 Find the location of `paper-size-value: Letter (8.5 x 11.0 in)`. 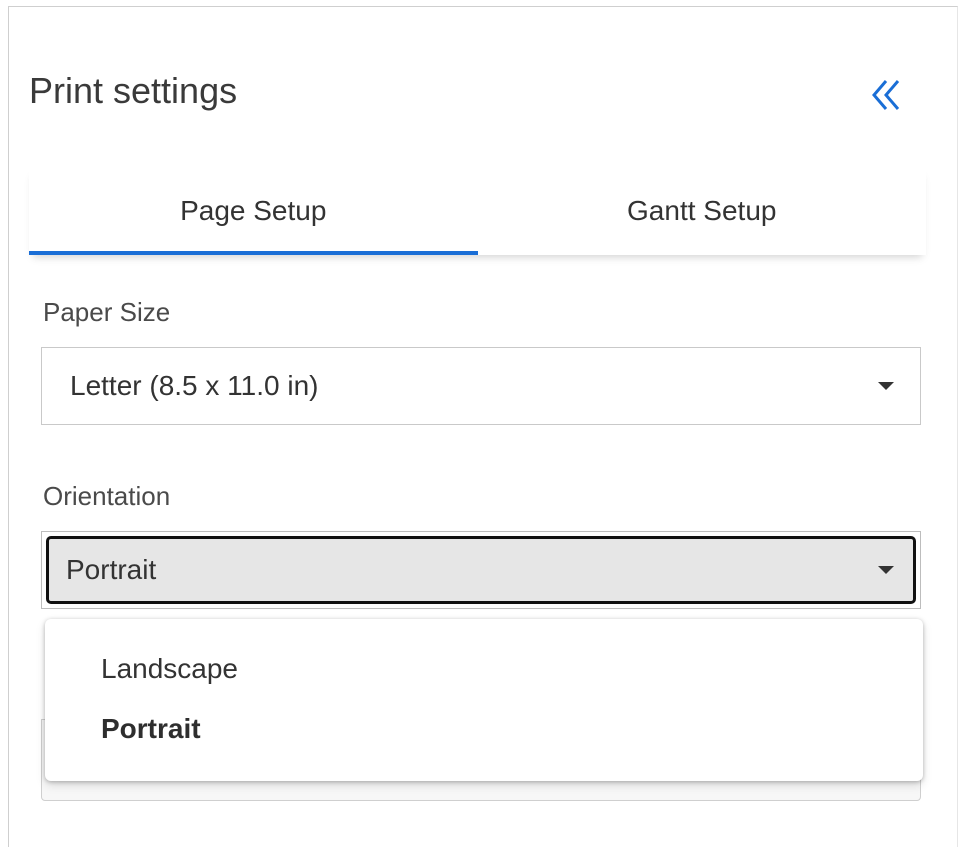

paper-size-value: Letter (8.5 x 11.0 in) is located at coordinates (194, 385).